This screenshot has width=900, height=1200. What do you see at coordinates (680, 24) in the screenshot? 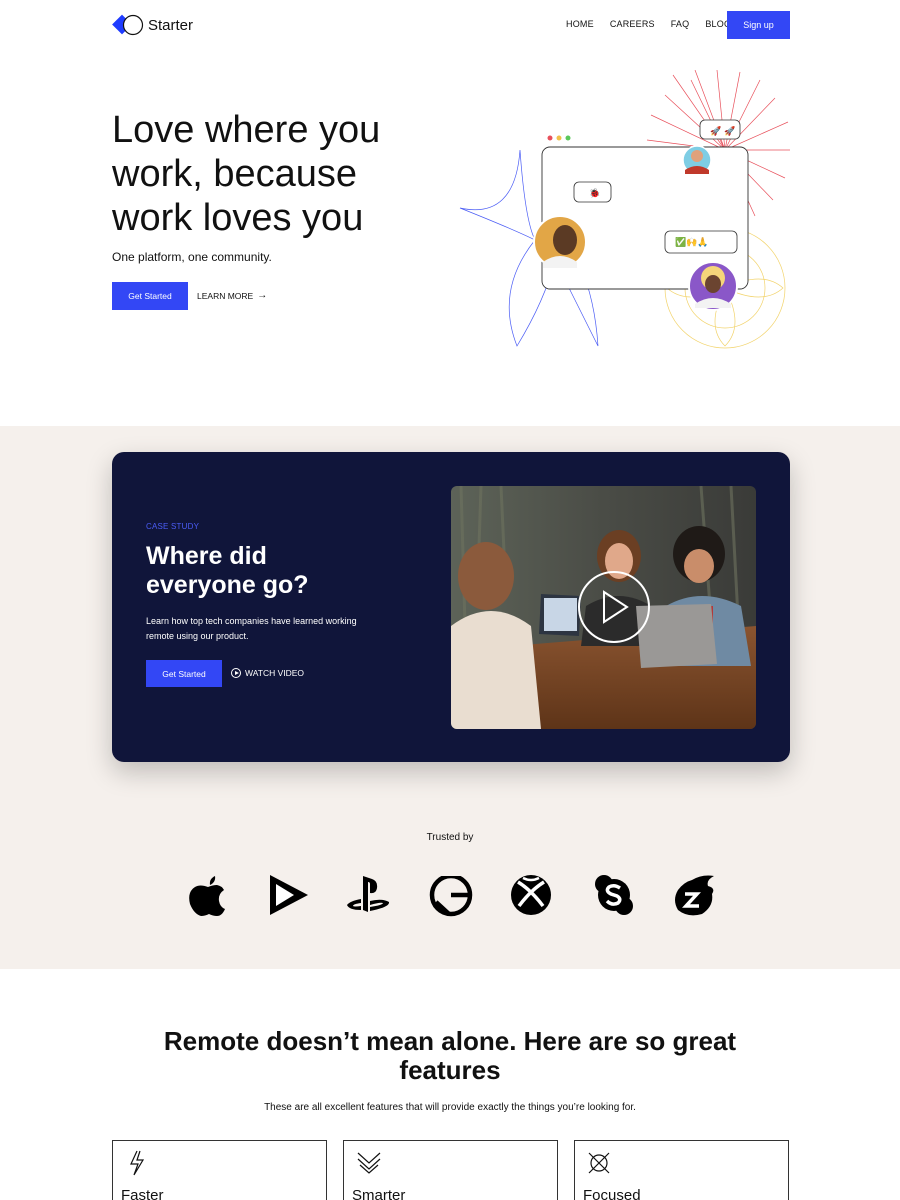
I see `nav-link-faq: FAQ` at bounding box center [680, 24].